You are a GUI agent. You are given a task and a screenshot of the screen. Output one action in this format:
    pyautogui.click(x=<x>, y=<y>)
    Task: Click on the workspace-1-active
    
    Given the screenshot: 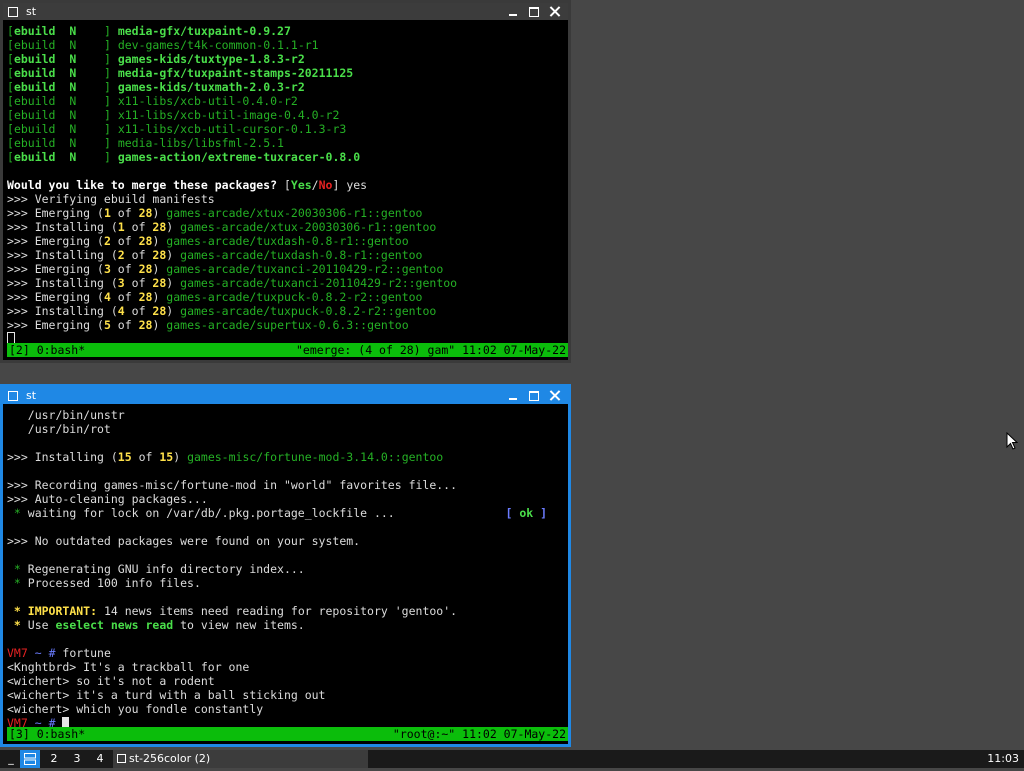 What is the action you would take?
    pyautogui.click(x=30, y=759)
    